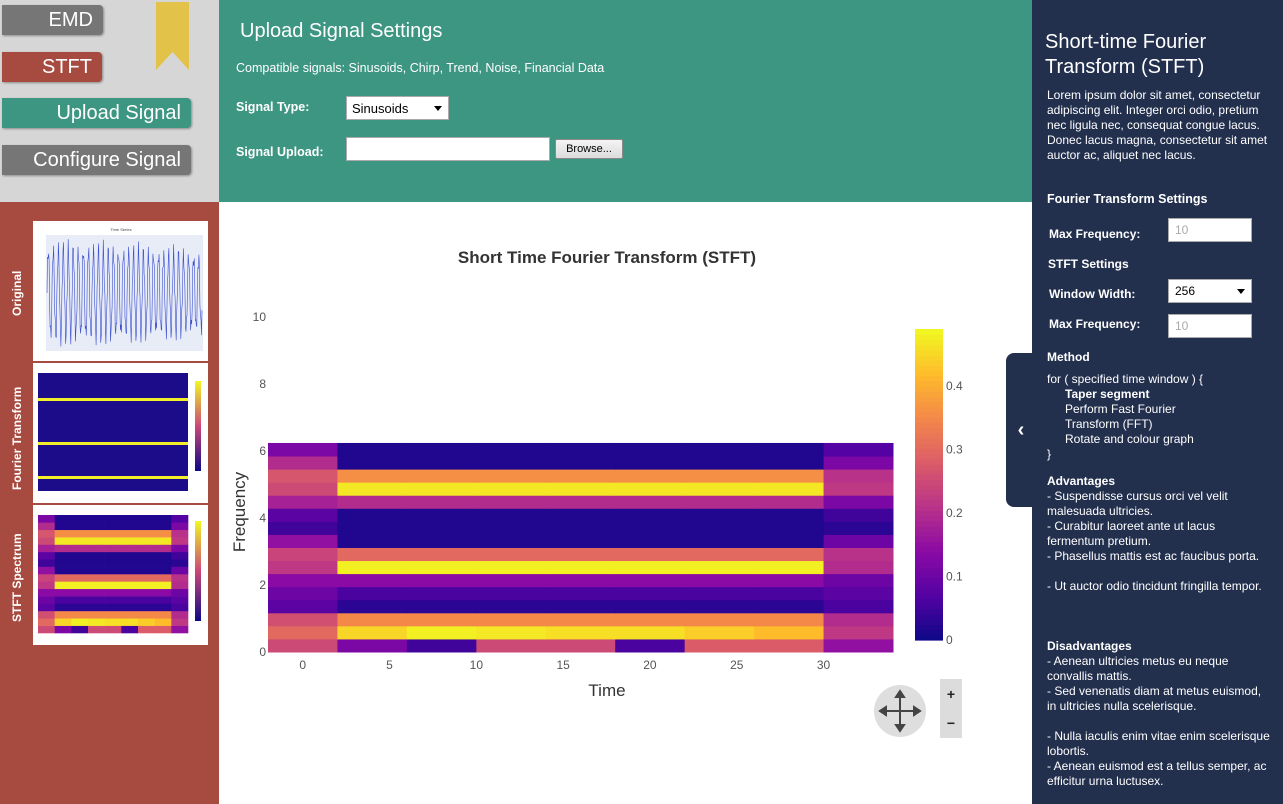 The image size is (1283, 804). I want to click on signal-type-select: Sinusoids, so click(397, 108).